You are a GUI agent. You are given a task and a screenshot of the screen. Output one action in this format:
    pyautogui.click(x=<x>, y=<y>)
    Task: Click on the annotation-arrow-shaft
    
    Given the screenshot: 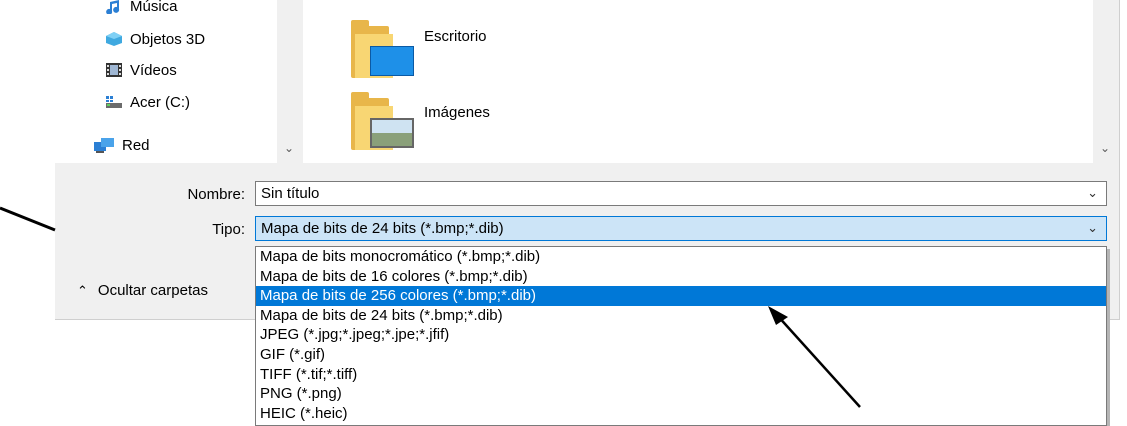 What is the action you would take?
    pyautogui.click(x=818, y=360)
    